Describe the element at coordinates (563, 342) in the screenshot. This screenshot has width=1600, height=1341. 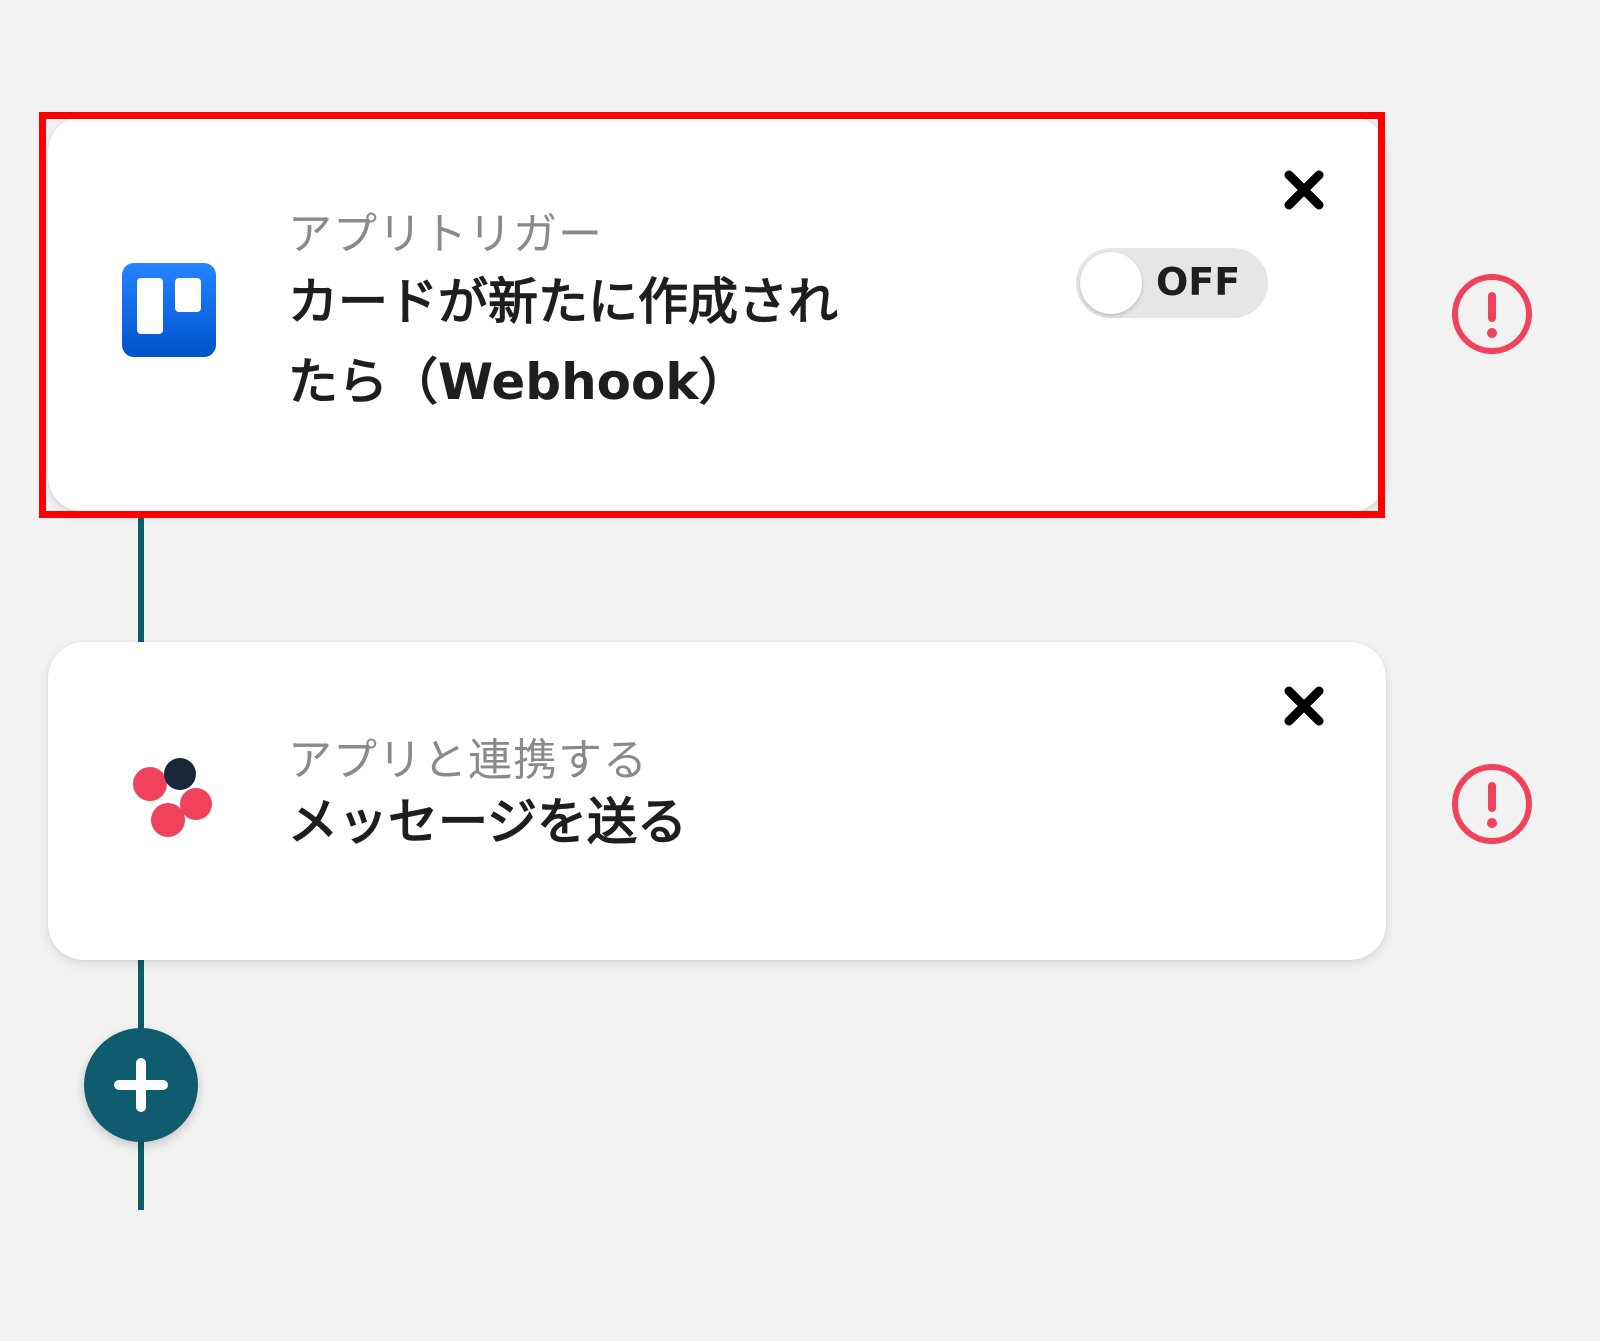
I see `step-title: カードが新たに作成されたら（Webhook）` at that location.